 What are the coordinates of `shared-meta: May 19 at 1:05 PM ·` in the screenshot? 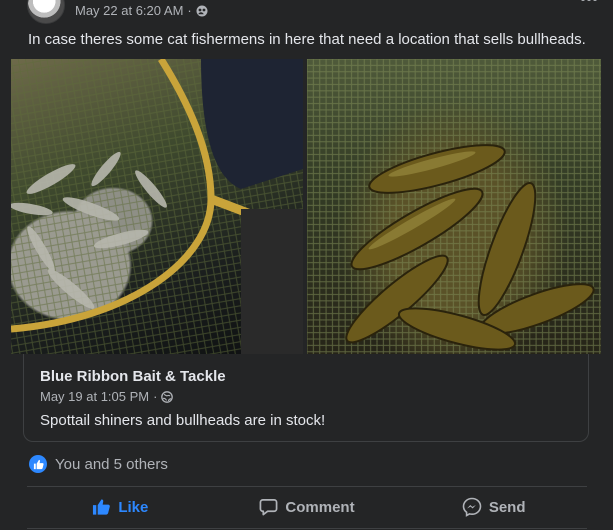 It's located at (107, 396).